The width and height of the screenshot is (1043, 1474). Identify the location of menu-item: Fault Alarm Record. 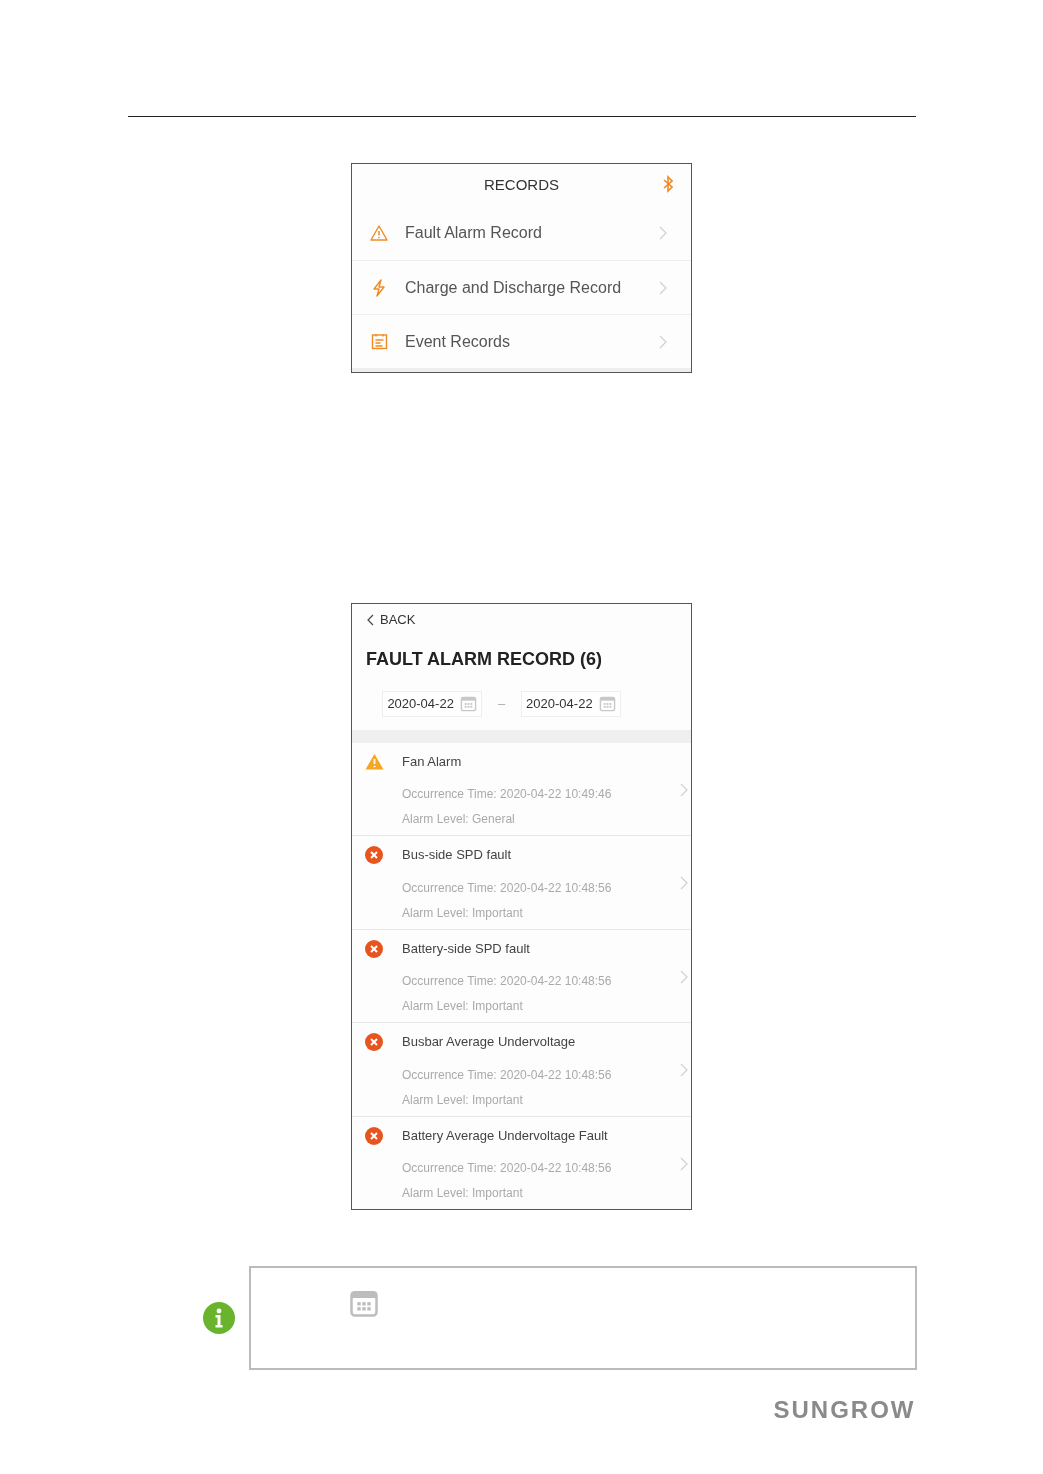
(521, 233).